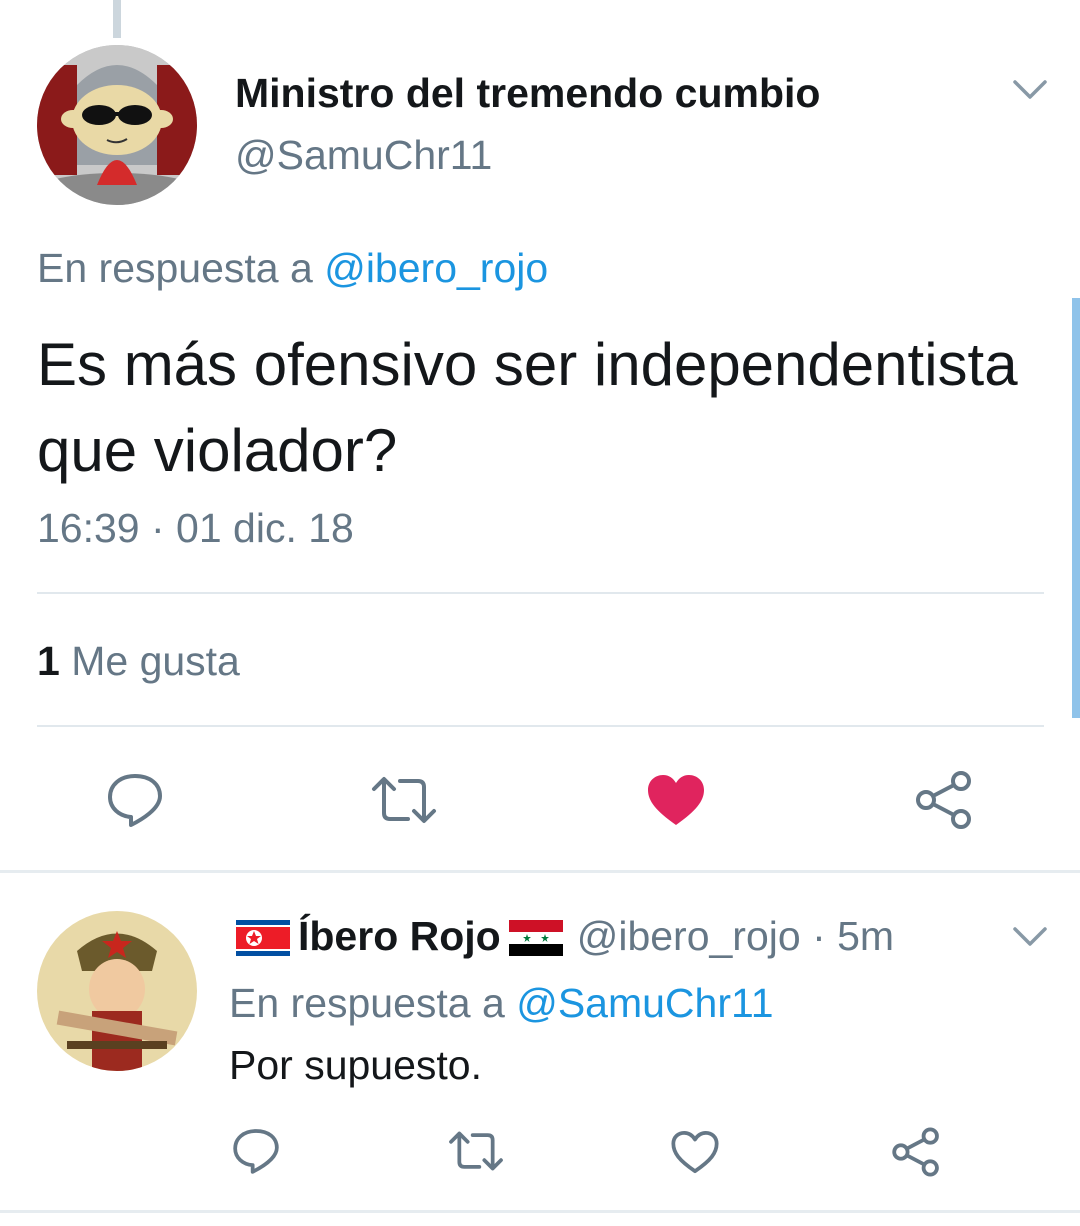 The width and height of the screenshot is (1080, 1226). What do you see at coordinates (117, 19) in the screenshot?
I see `thread-connector-line` at bounding box center [117, 19].